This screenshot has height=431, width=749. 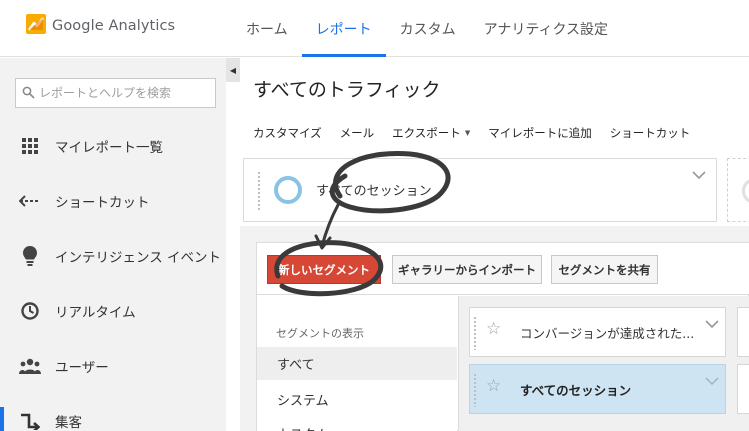 What do you see at coordinates (540, 133) in the screenshot?
I see `add-to-dashboard-button: マイレポートに追加` at bounding box center [540, 133].